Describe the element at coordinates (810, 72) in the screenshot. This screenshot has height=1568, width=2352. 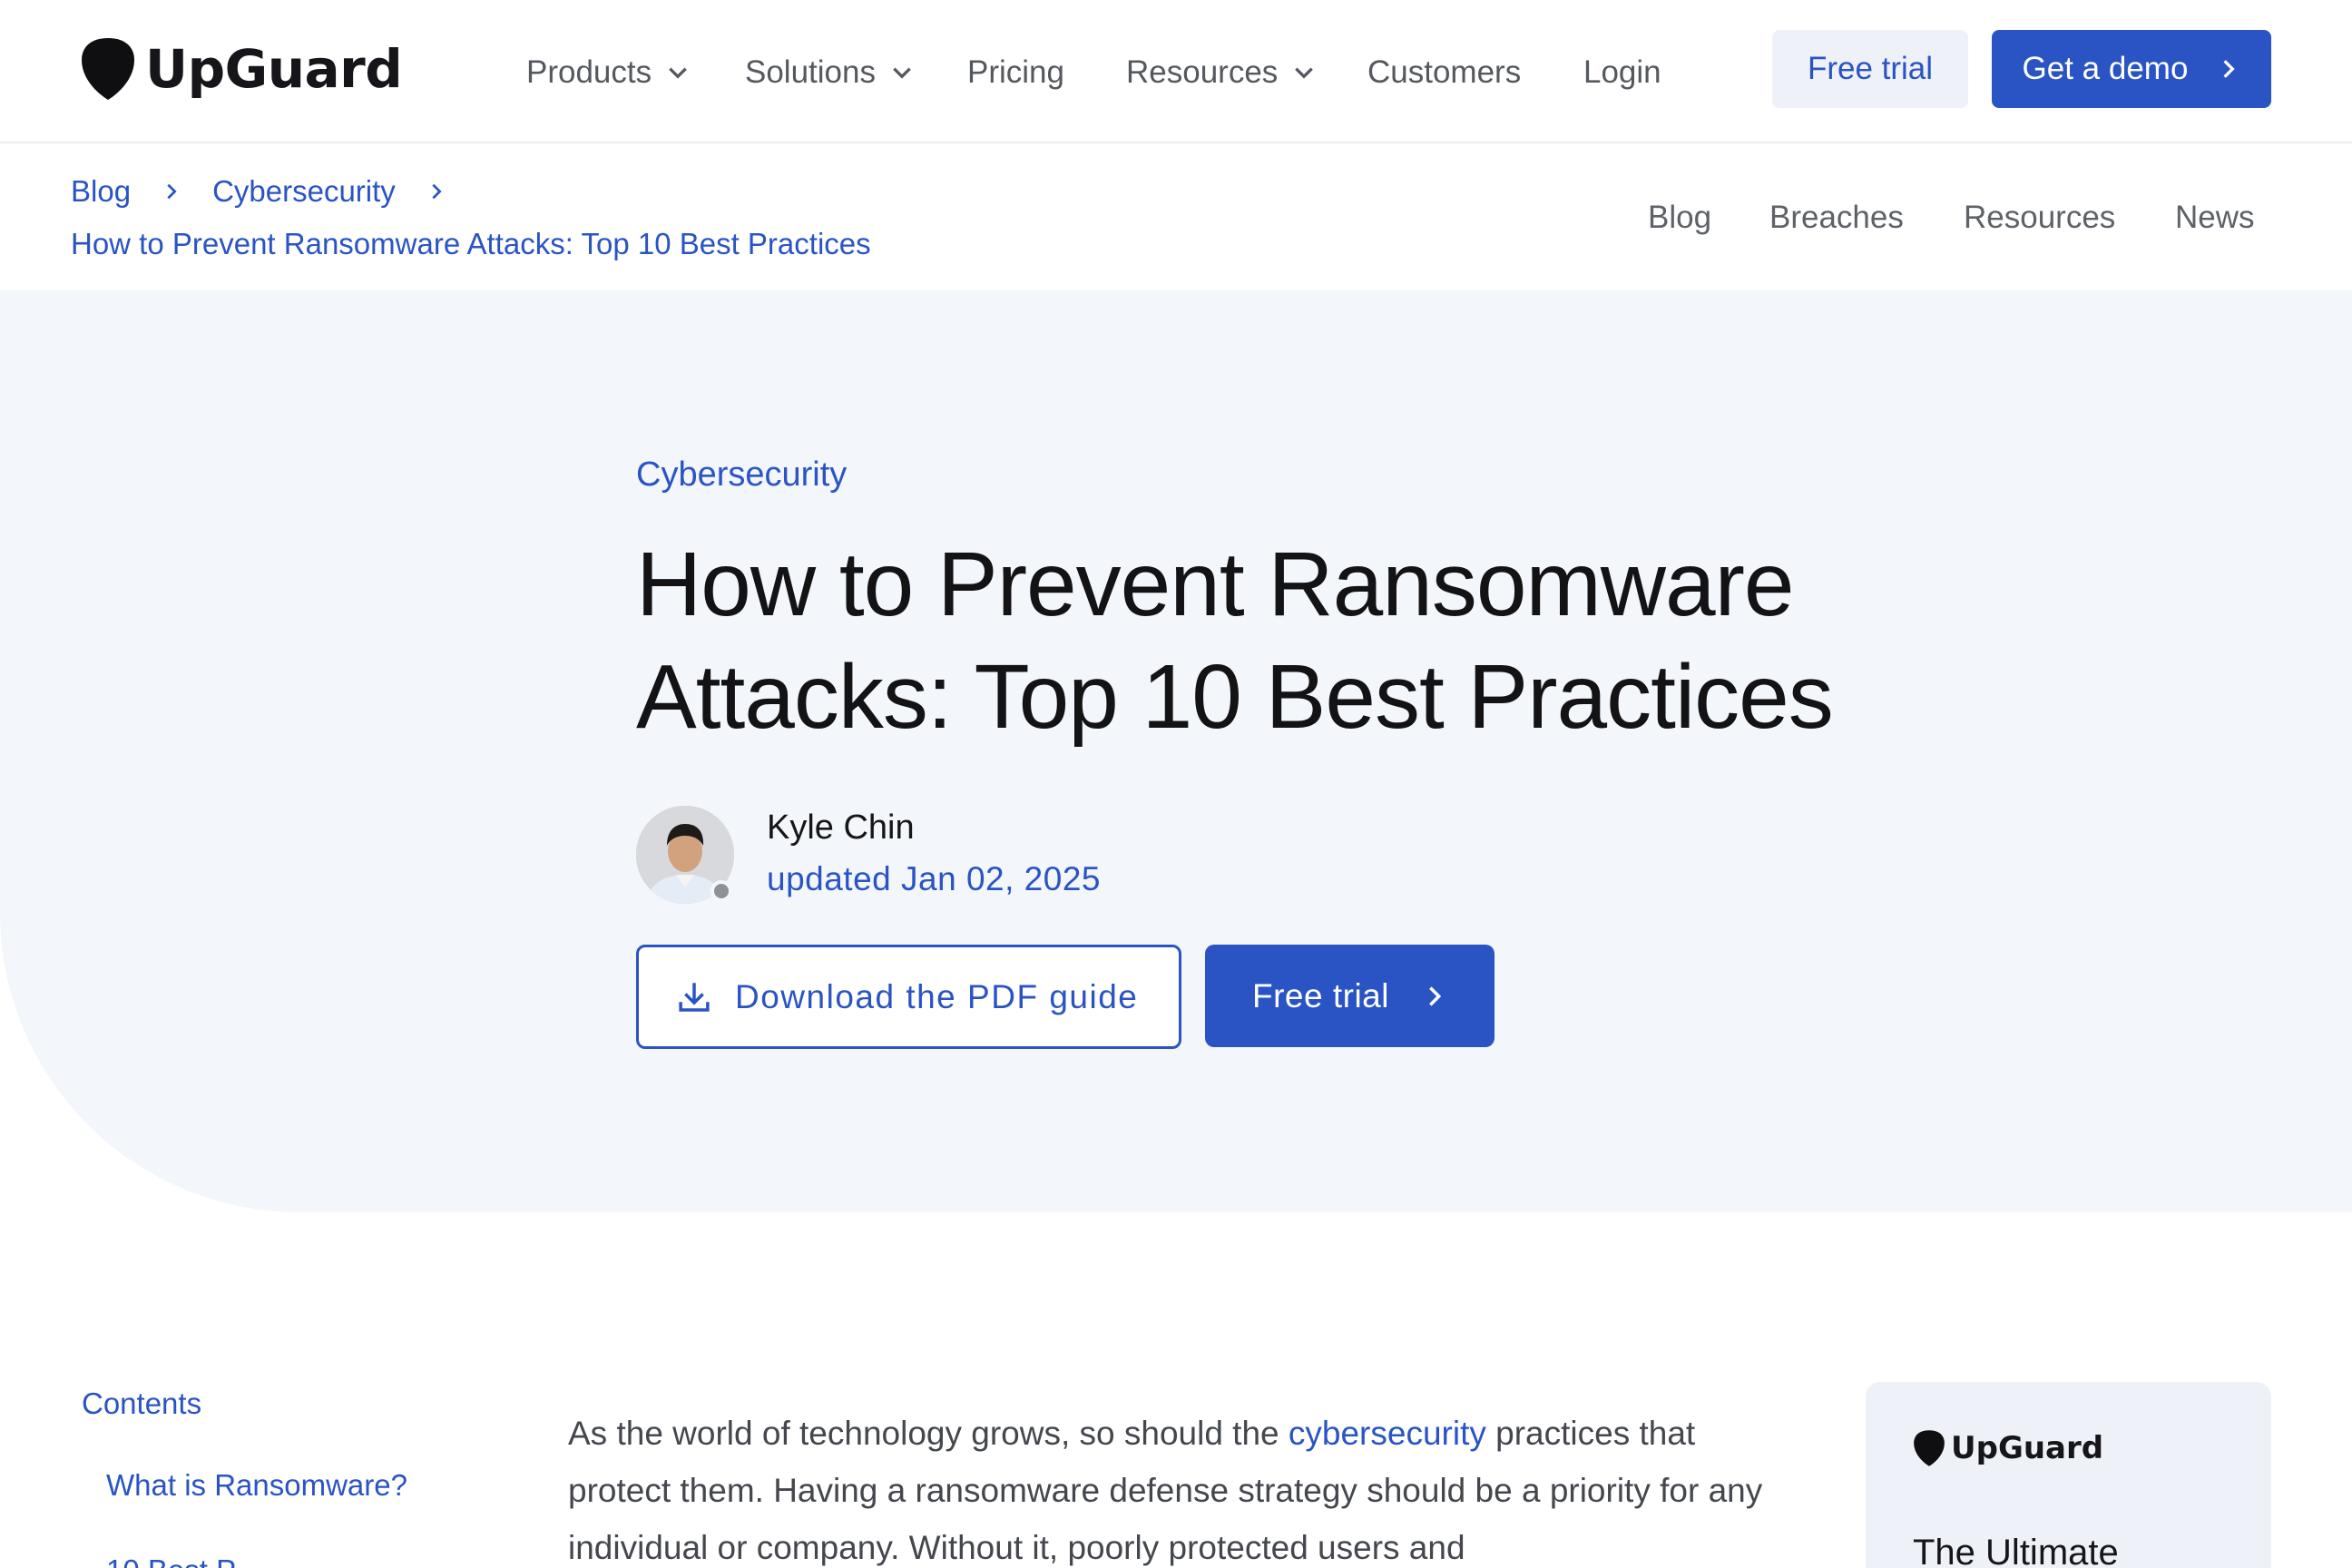
I see `nav-solutions-label: Solutions` at that location.